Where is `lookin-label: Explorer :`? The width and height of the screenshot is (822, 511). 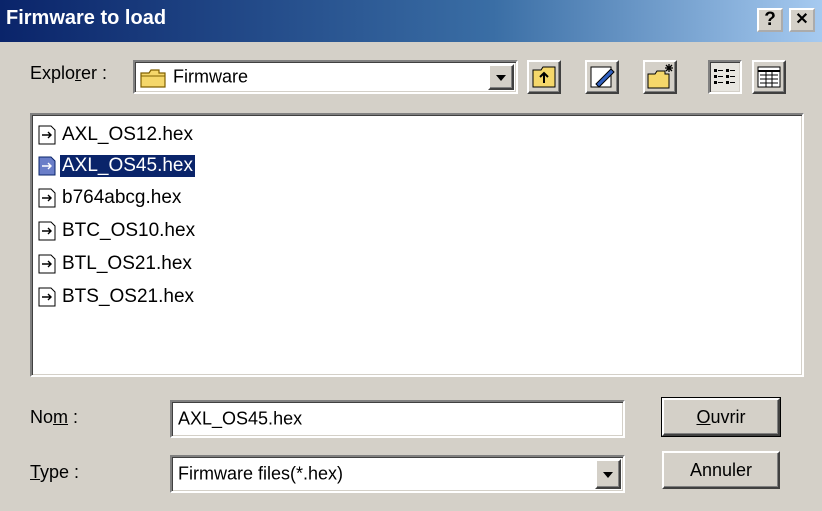 lookin-label: Explorer : is located at coordinates (69, 73).